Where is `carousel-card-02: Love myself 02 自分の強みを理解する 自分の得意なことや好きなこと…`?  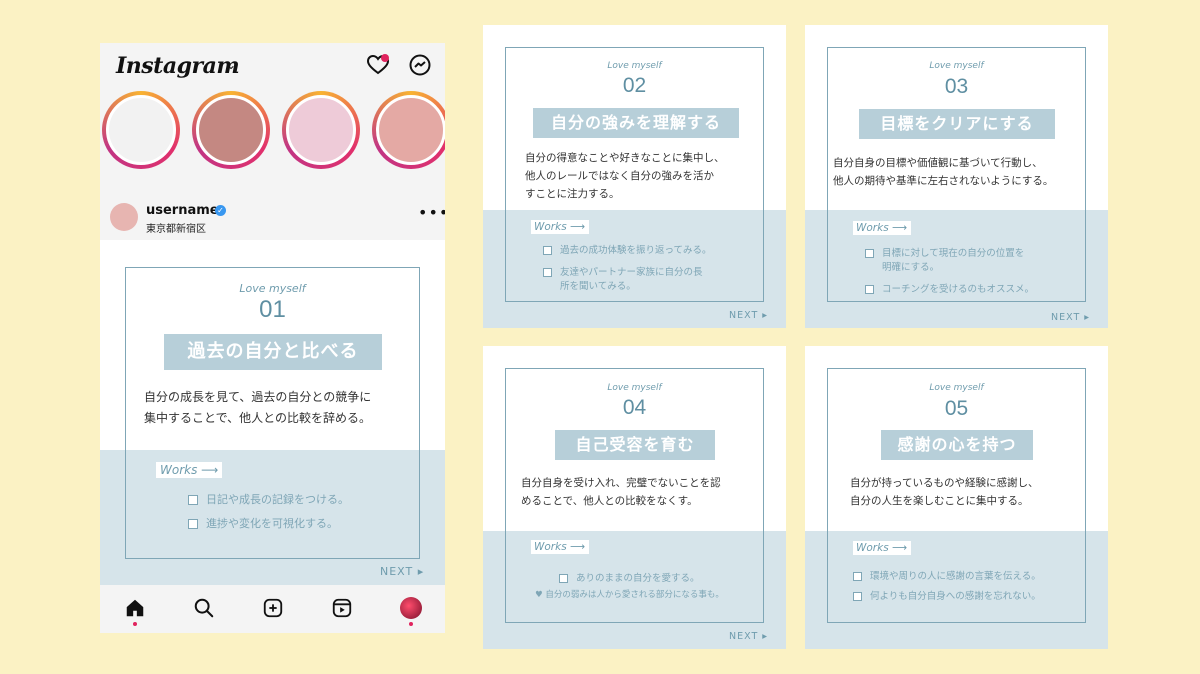 carousel-card-02: Love myself 02 自分の強みを理解する 自分の得意なことや好きなこと… is located at coordinates (634, 176).